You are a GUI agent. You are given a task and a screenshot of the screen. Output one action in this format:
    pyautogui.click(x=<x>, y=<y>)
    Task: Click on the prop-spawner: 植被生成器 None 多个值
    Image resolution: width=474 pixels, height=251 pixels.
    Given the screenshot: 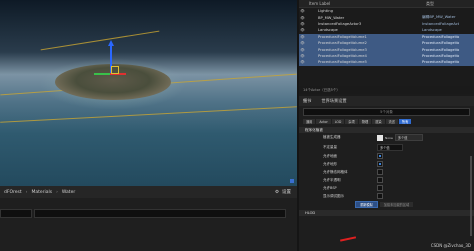 What is the action you would take?
    pyautogui.click(x=386, y=138)
    